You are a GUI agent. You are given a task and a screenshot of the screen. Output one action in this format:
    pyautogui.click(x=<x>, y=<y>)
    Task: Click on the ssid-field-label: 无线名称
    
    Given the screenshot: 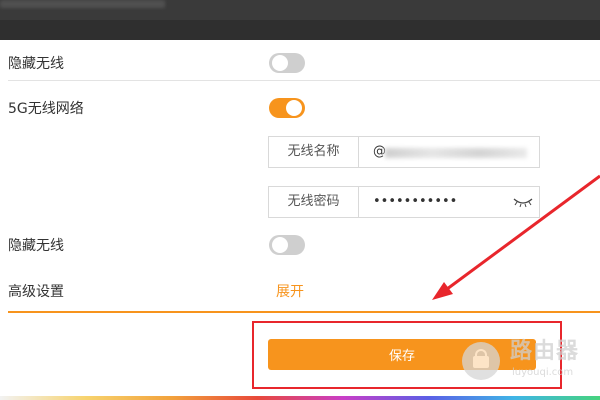 What is the action you would take?
    pyautogui.click(x=314, y=152)
    